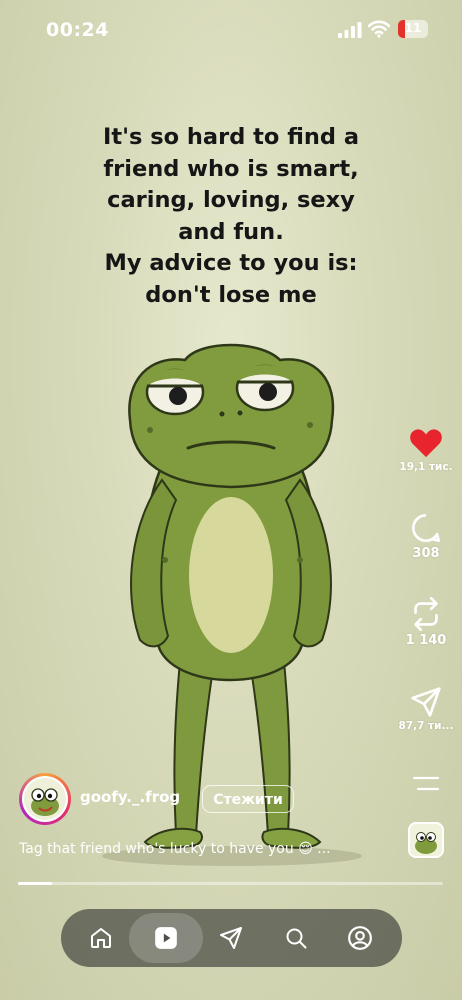 The width and height of the screenshot is (462, 1000). What do you see at coordinates (231, 231) in the screenshot?
I see `meme-line: and fun.` at bounding box center [231, 231].